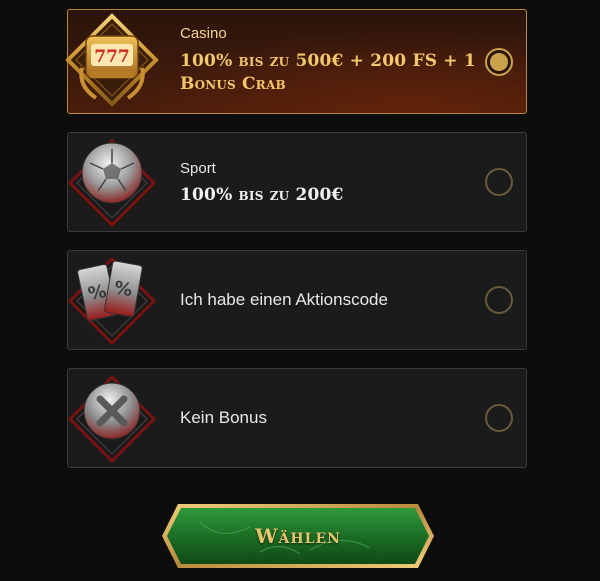 Image resolution: width=600 pixels, height=581 pixels. I want to click on svg-text: 777, so click(112, 57).